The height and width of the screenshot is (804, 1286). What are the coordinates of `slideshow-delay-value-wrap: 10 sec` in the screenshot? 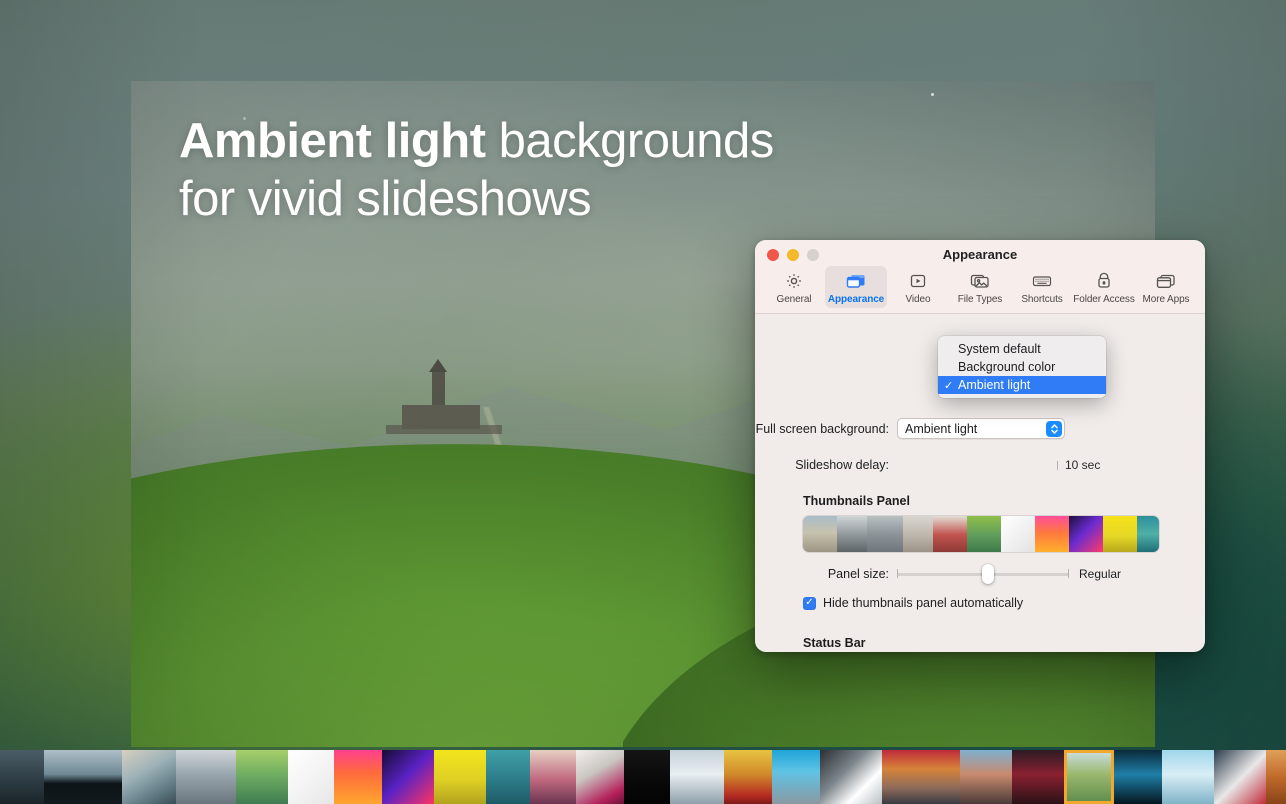 It's located at (1078, 465).